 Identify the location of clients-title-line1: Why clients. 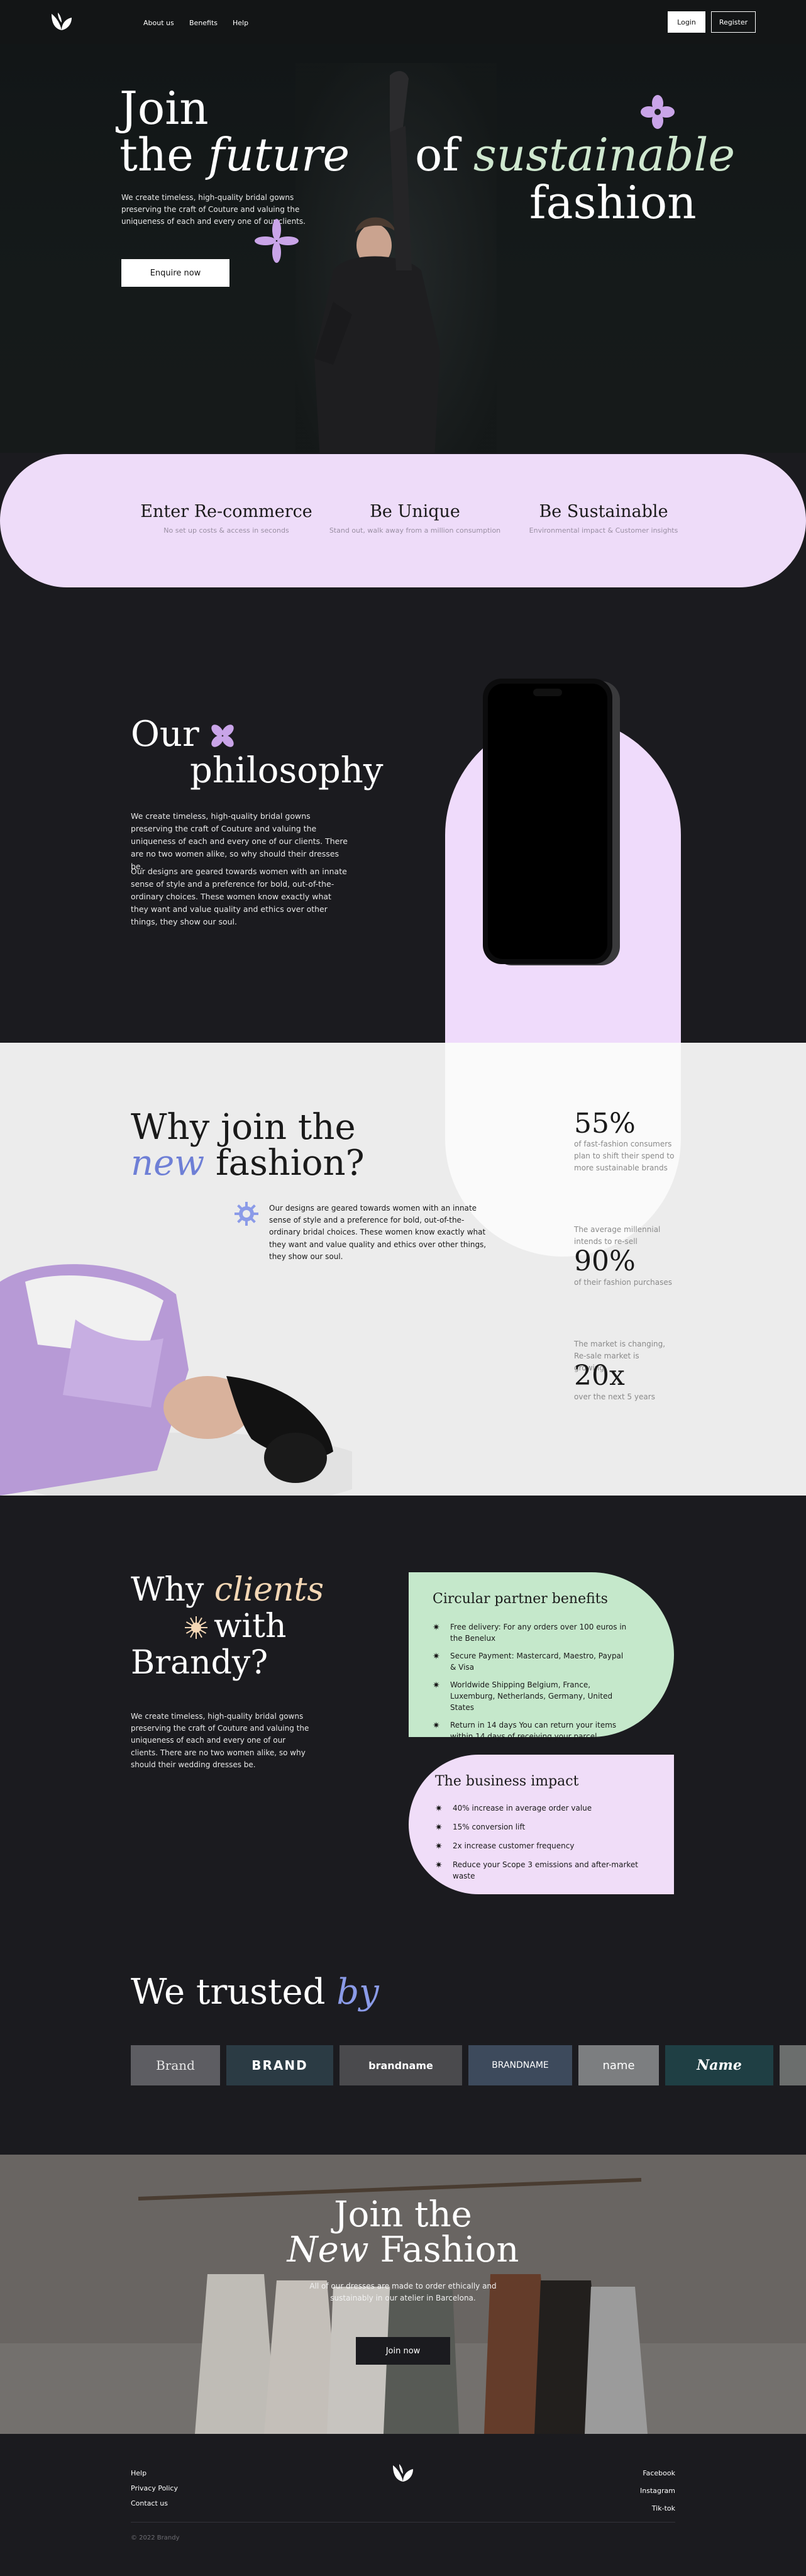
(228, 1590).